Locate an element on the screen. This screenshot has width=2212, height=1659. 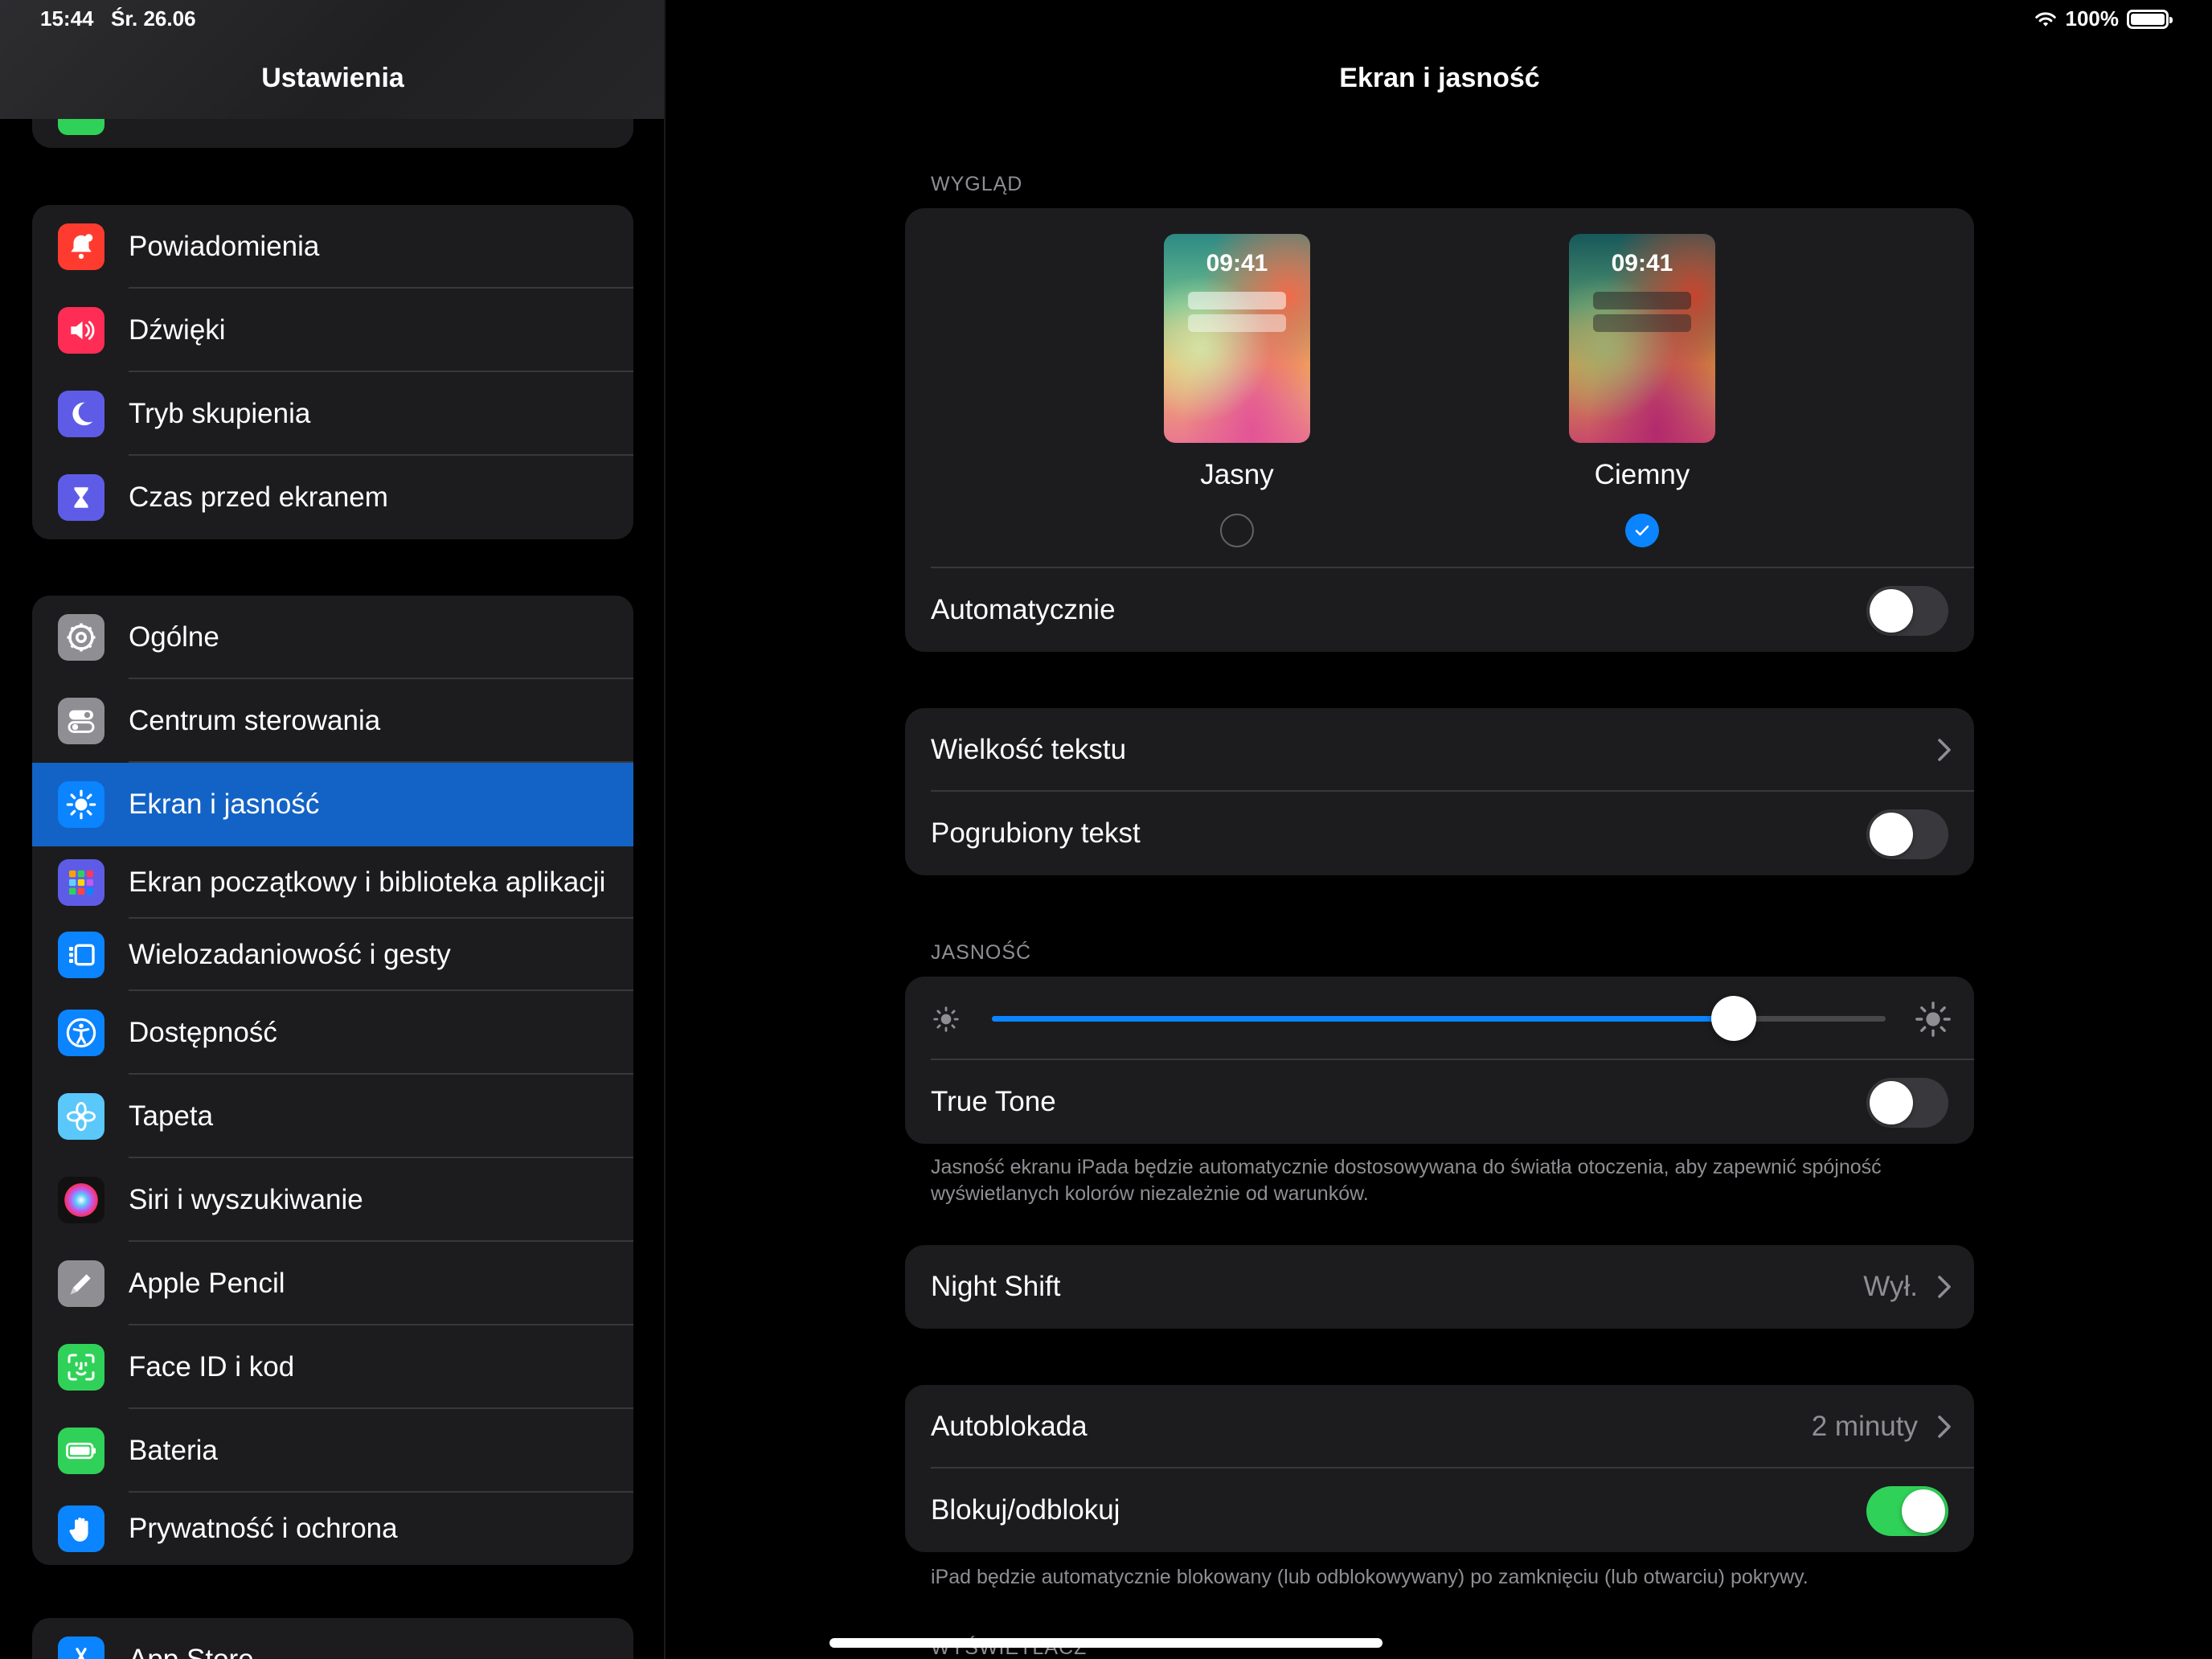
sidebar-item-battery: Bateria is located at coordinates (332, 1451).